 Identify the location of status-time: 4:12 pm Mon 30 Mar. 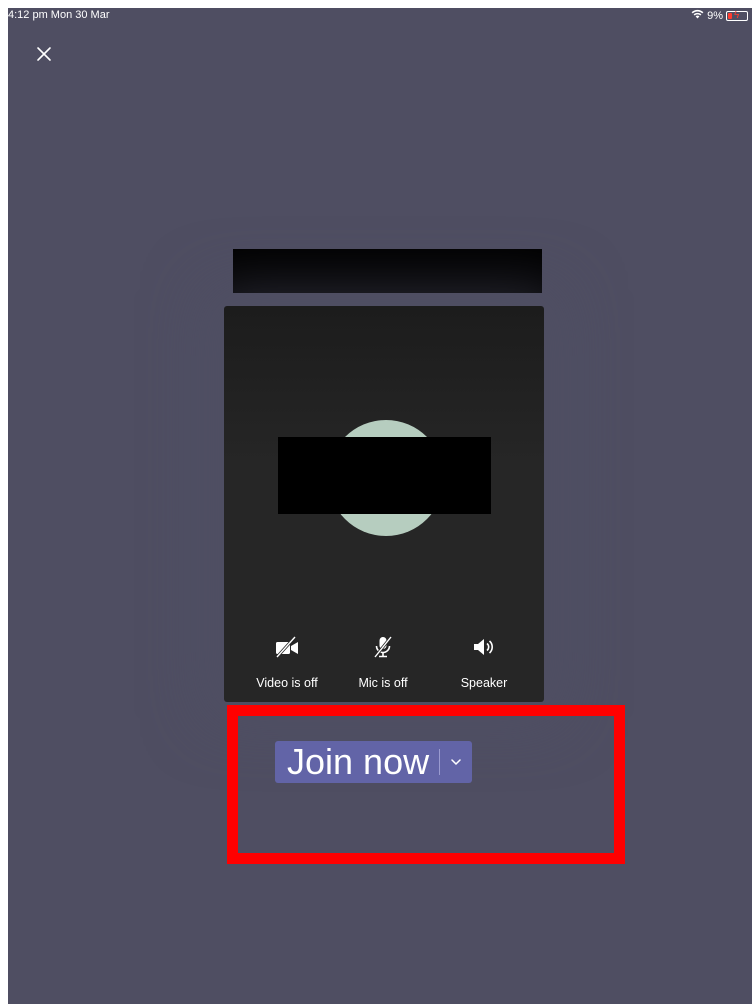
(59, 15).